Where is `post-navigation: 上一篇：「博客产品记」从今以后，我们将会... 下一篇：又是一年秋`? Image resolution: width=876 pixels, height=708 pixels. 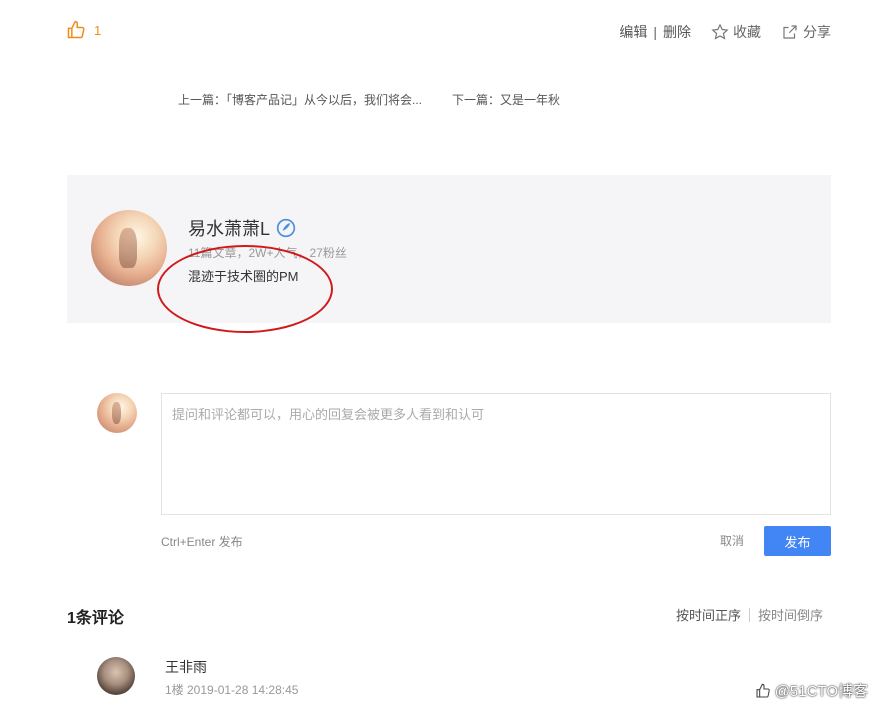 post-navigation: 上一篇：「博客产品记」从今以后，我们将会... 下一篇：又是一年秋 is located at coordinates (369, 99).